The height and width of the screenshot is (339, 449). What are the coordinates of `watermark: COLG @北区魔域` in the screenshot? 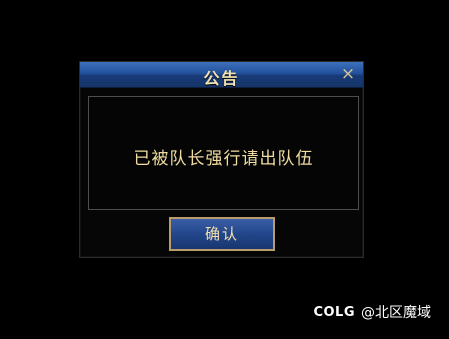 It's located at (372, 312).